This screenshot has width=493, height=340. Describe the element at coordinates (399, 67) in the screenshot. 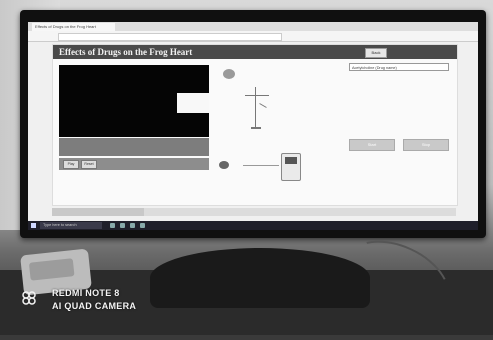

I see `drug-select: Acetylcholine (Drug name)` at that location.